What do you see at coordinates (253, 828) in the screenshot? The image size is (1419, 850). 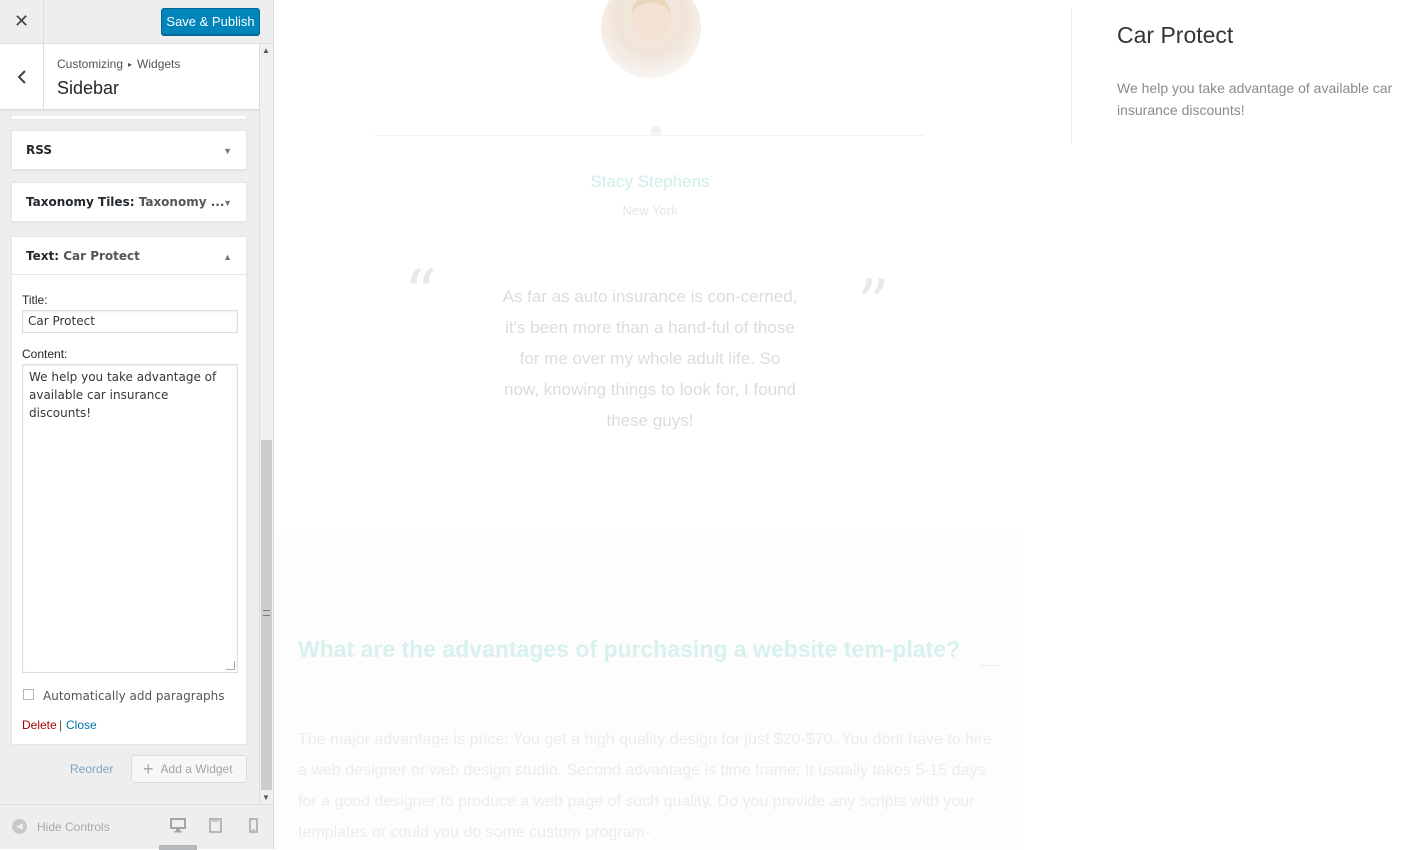 I see `mobile-preview-icon` at bounding box center [253, 828].